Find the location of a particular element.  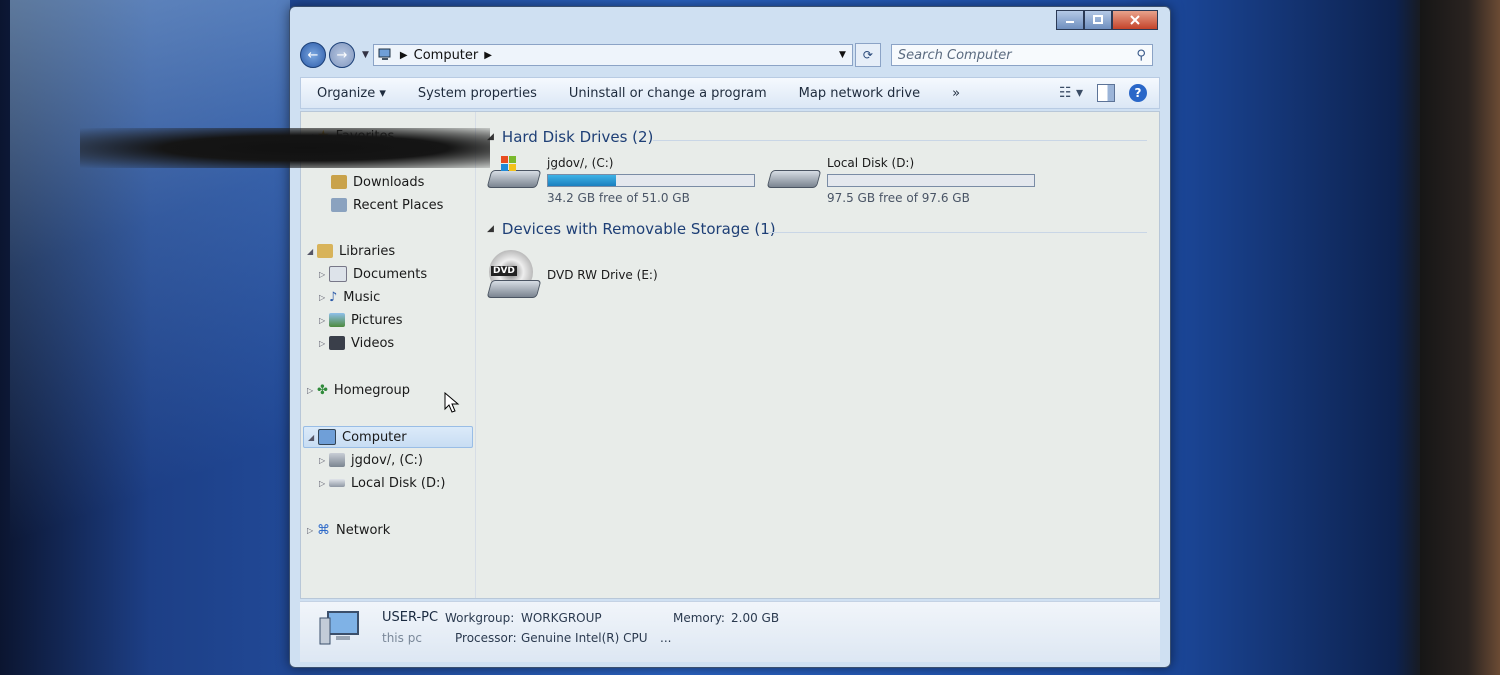

nav-downloads: Downloads is located at coordinates (377, 182).